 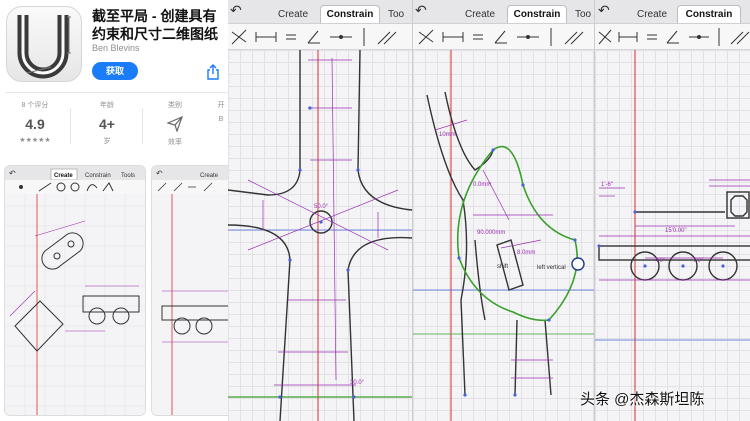 I want to click on dimension-label: 0.0mm, so click(x=482, y=185).